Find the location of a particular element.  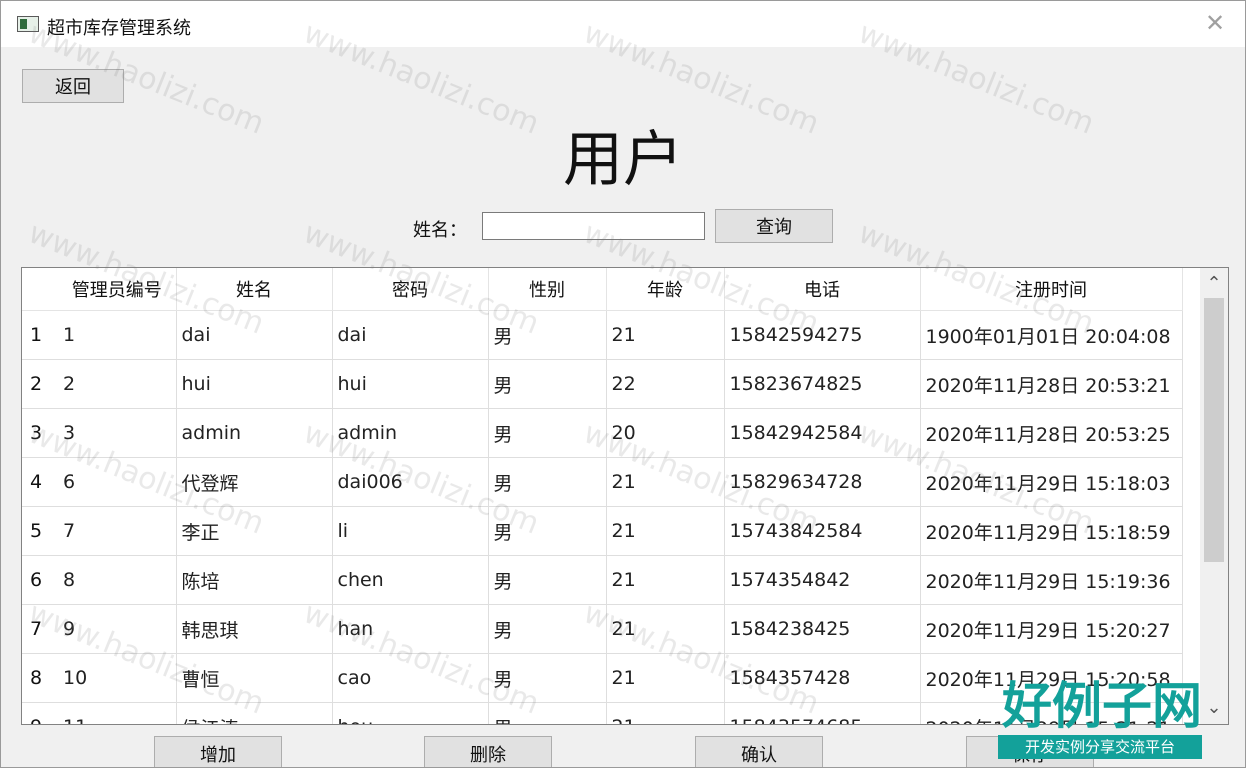

cell-password: cao is located at coordinates (410, 678).